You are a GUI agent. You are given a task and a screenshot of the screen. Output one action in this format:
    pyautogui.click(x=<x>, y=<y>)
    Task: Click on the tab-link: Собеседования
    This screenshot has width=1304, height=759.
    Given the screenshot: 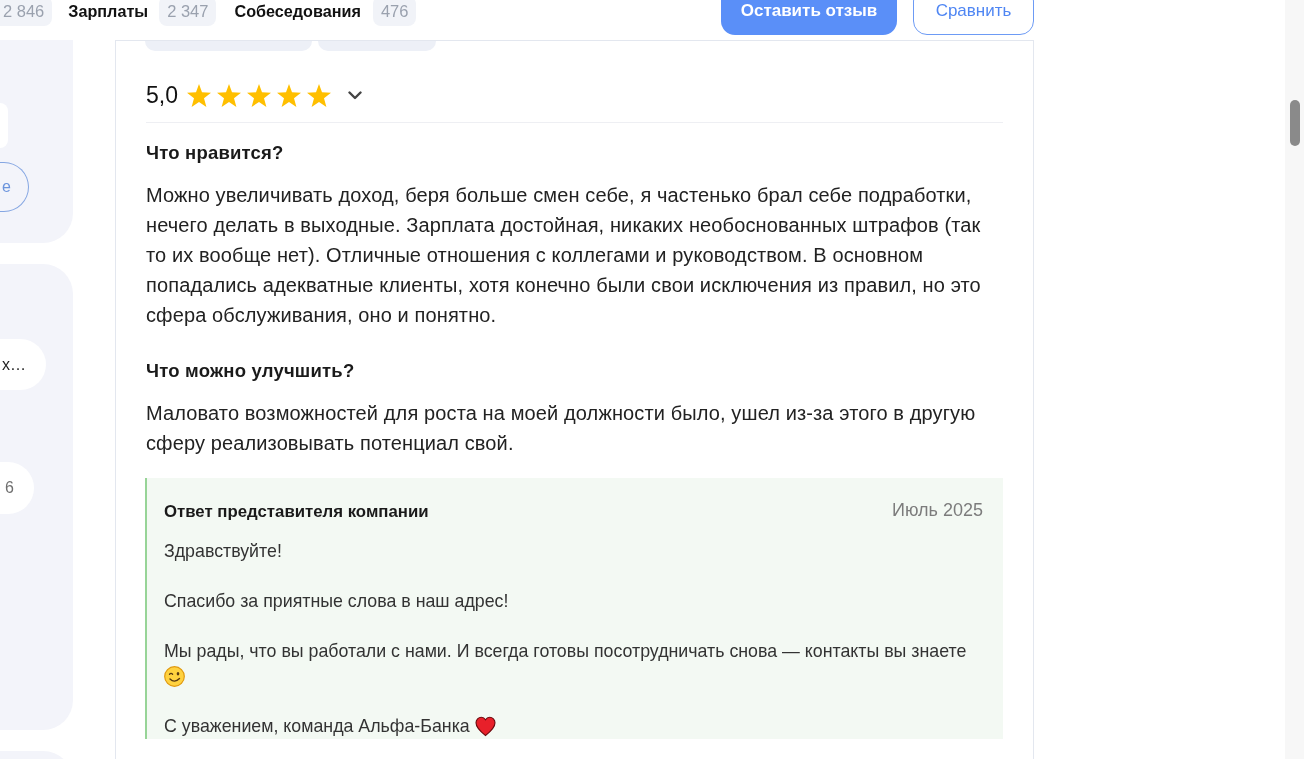 What is the action you would take?
    pyautogui.click(x=297, y=12)
    